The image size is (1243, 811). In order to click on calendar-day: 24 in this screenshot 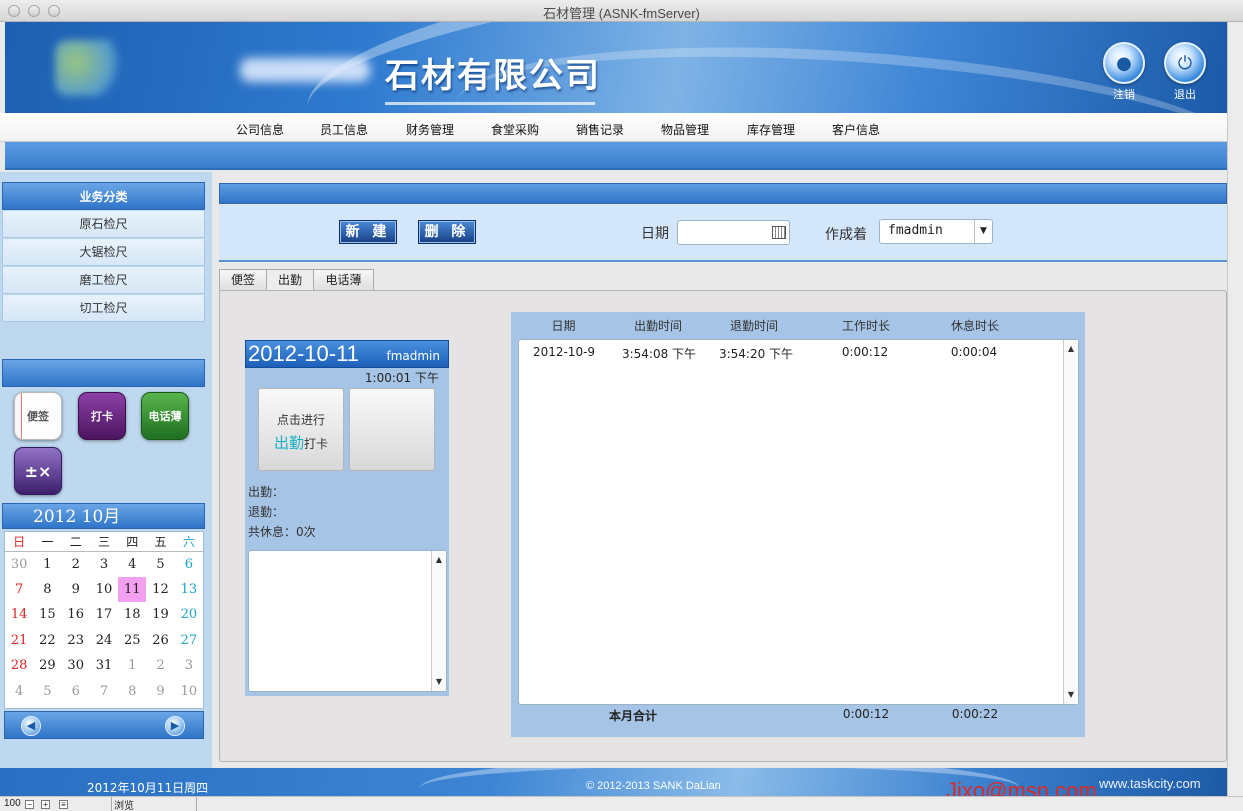, I will do `click(104, 641)`.